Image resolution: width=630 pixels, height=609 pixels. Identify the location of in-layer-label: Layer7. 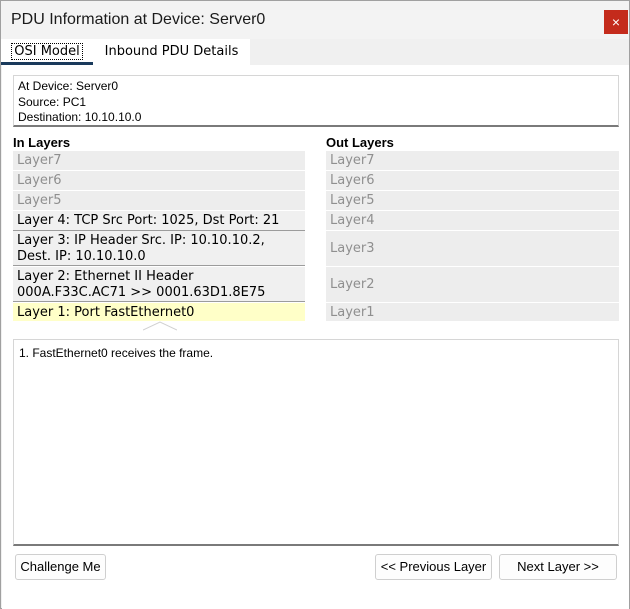
(39, 160).